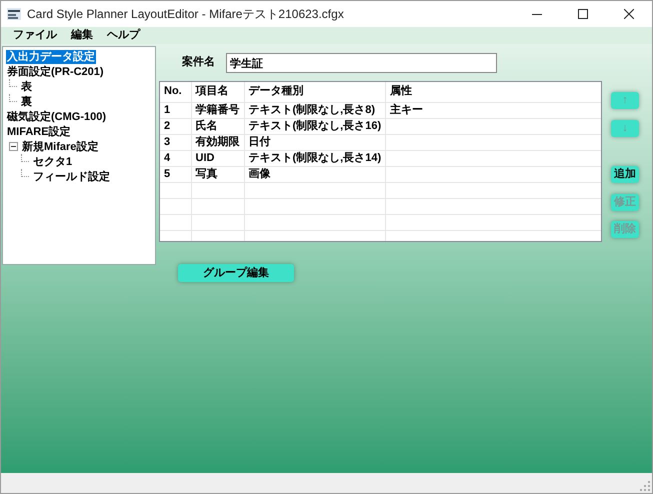  I want to click on table-cell: 氏名, so click(217, 126).